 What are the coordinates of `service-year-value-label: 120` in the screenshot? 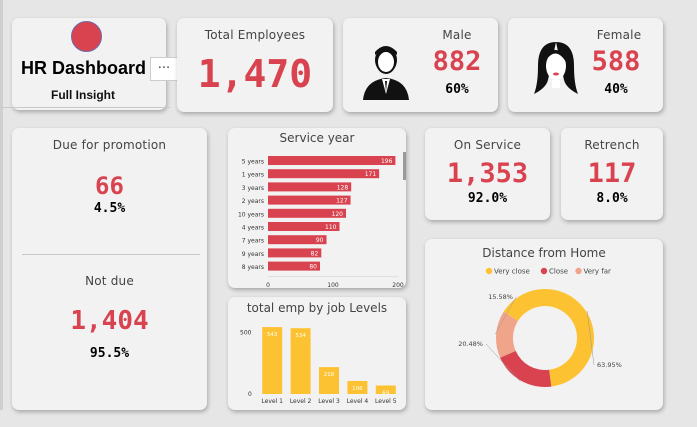 It's located at (338, 214).